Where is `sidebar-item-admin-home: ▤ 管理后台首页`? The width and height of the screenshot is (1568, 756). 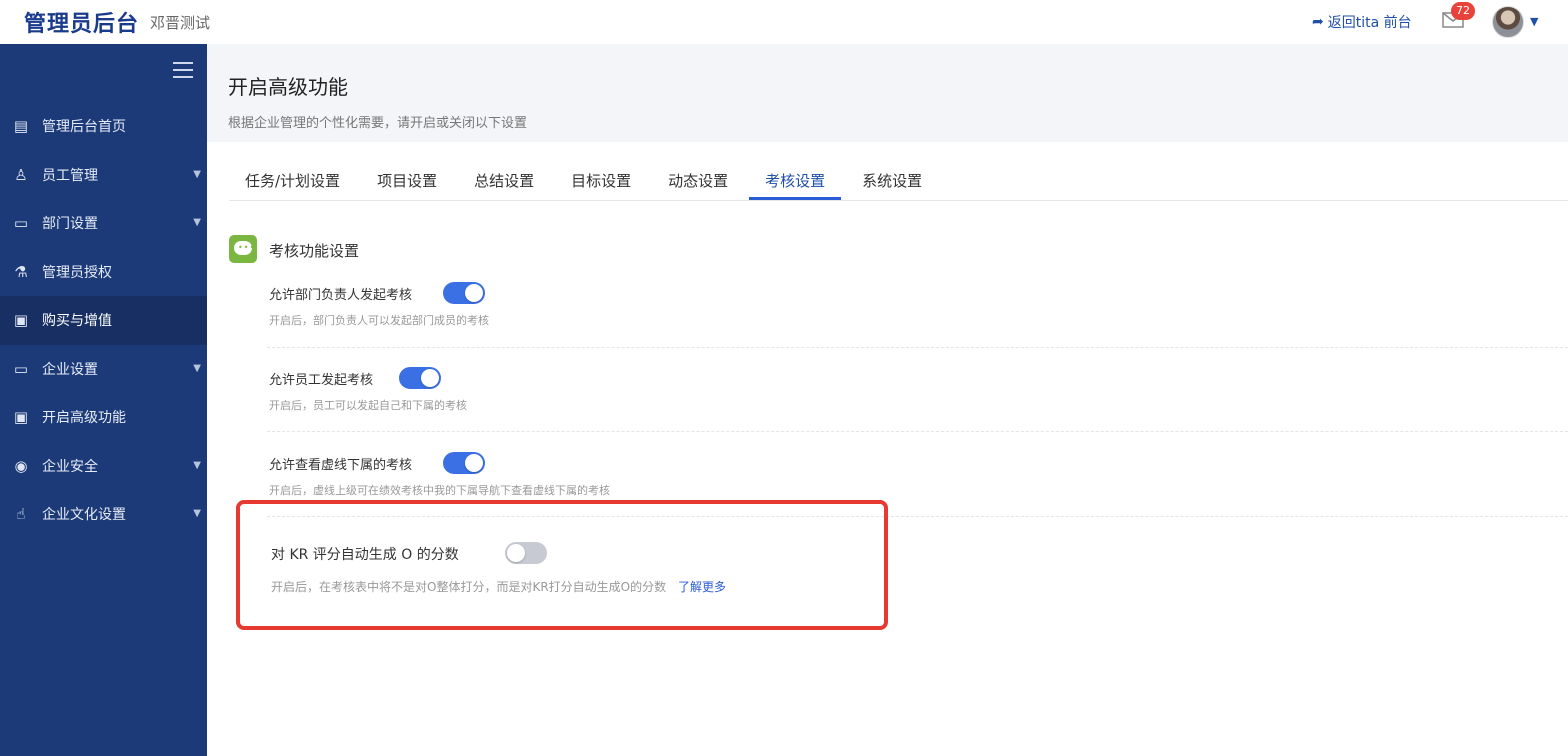 sidebar-item-admin-home: ▤ 管理后台首页 is located at coordinates (103, 126).